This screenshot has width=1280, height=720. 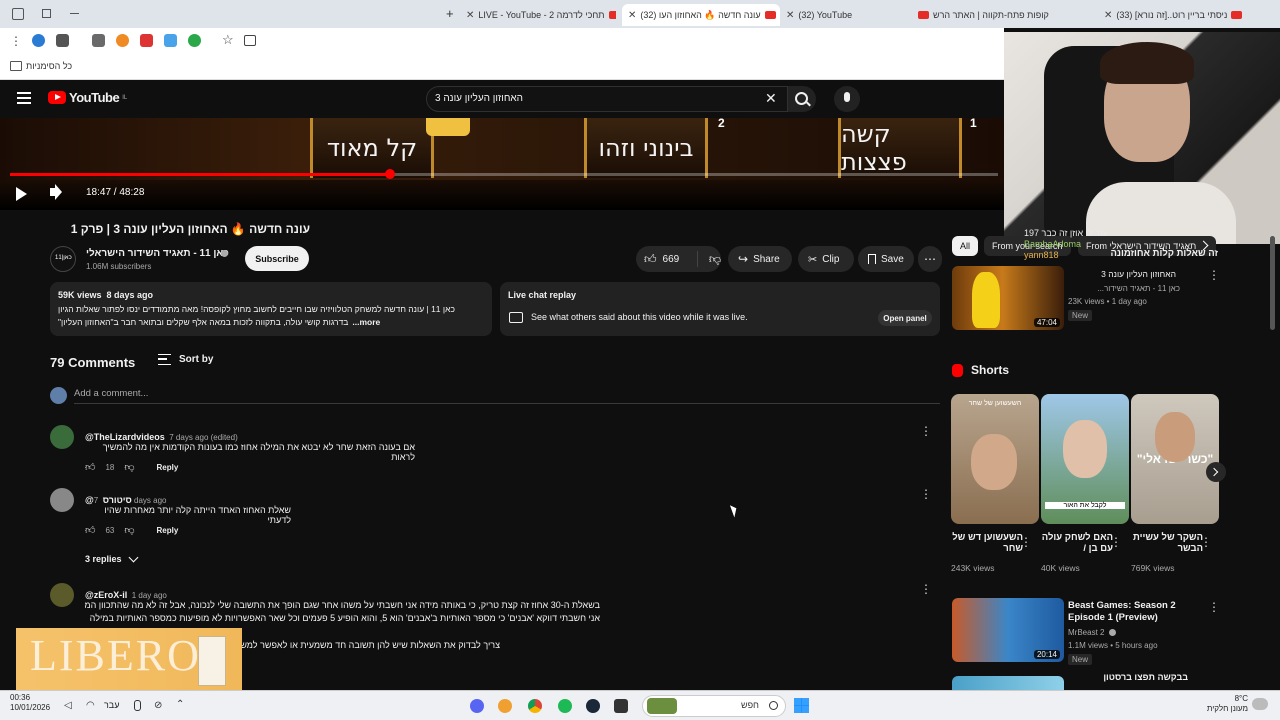 I want to click on clock: 00:36 10/01/2026, so click(x=30, y=703).